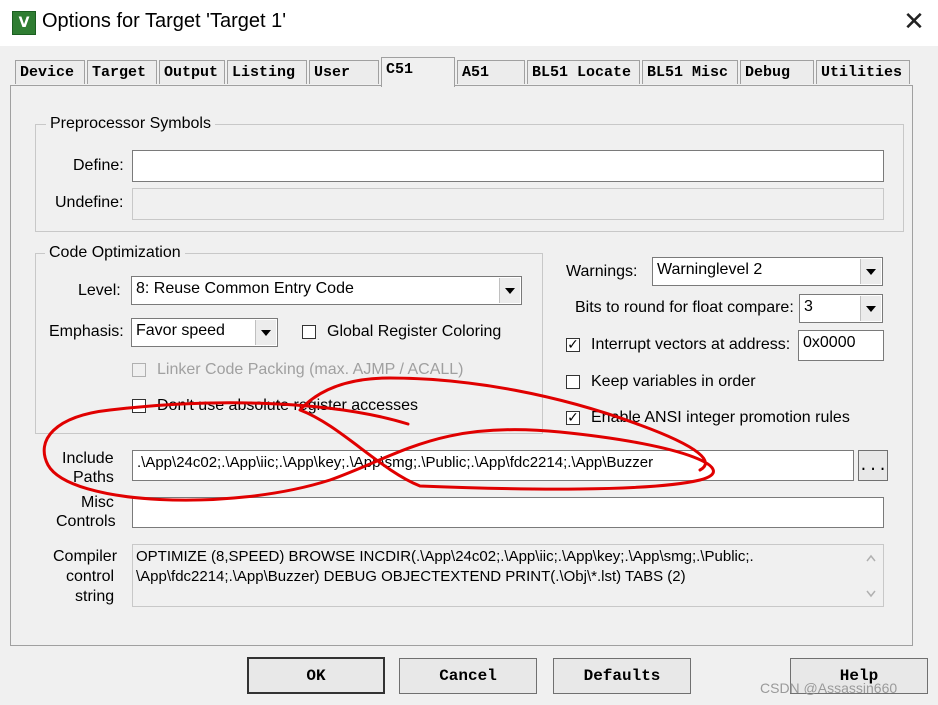 The width and height of the screenshot is (938, 705). What do you see at coordinates (829, 688) in the screenshot?
I see `csdn-watermark: CSDN @Assassin660` at bounding box center [829, 688].